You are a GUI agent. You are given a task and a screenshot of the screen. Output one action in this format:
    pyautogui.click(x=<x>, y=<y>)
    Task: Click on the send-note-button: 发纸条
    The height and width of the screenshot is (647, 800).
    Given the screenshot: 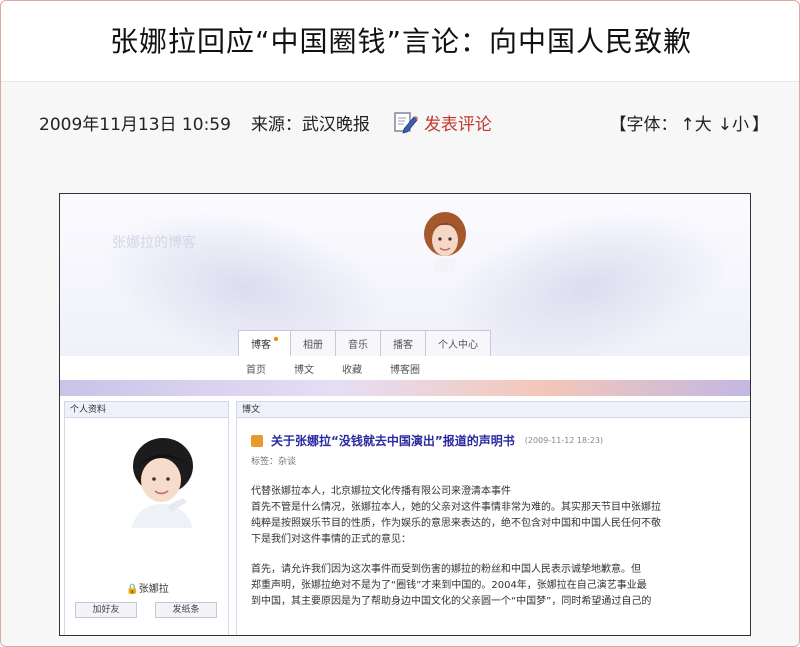 What is the action you would take?
    pyautogui.click(x=186, y=610)
    